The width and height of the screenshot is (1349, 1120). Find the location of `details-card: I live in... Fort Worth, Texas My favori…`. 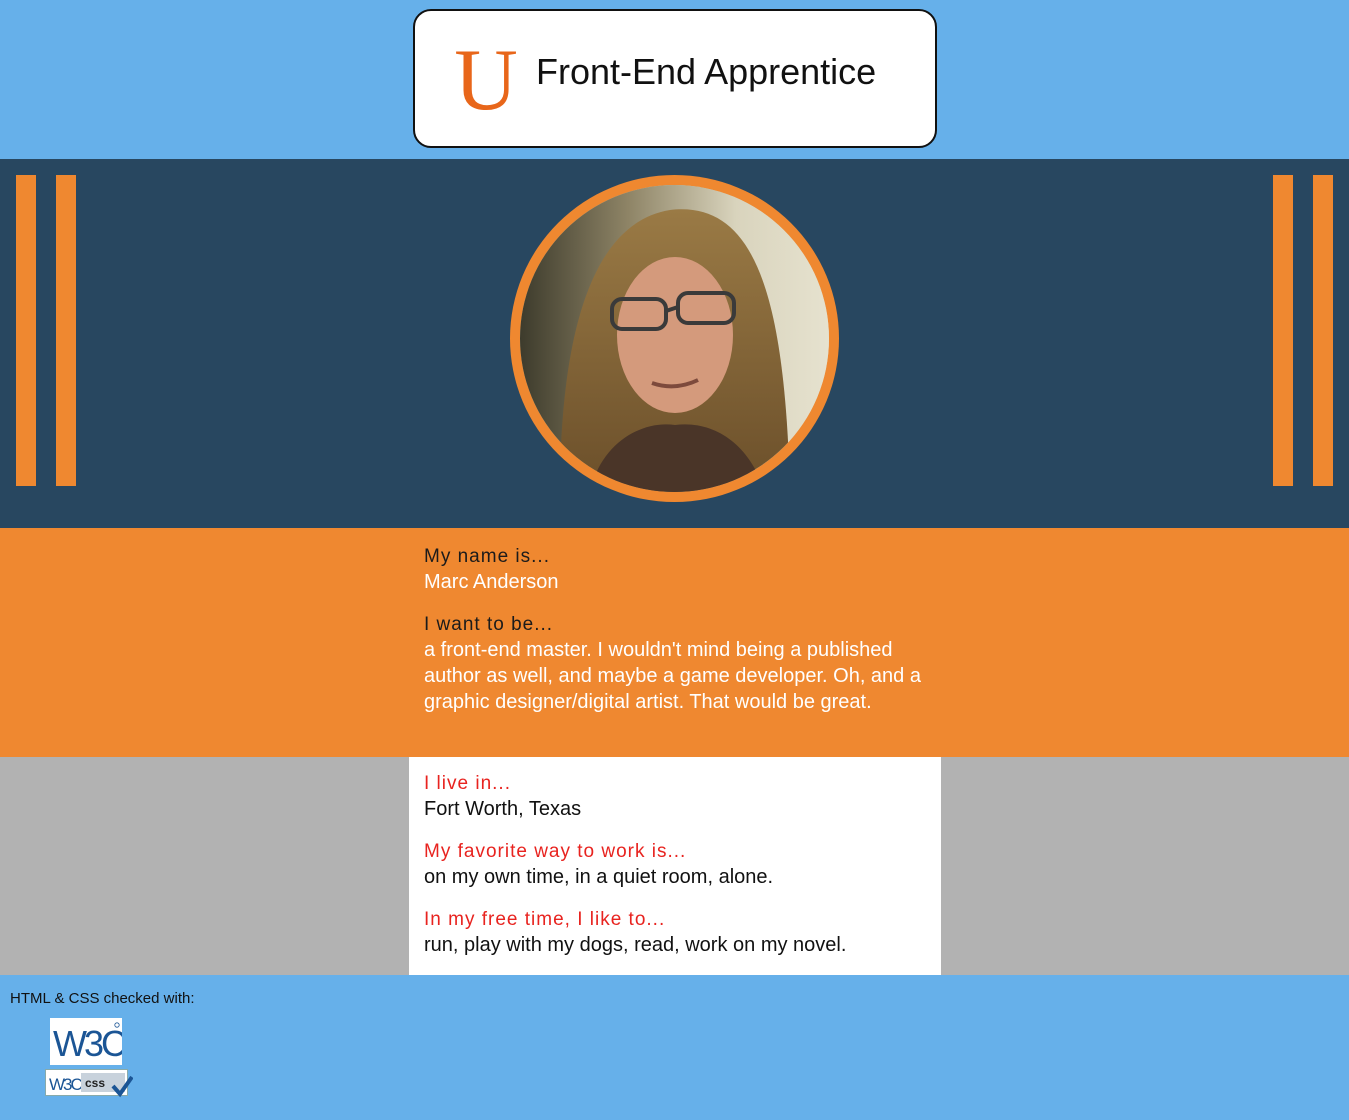

details-card: I live in... Fort Worth, Texas My favori… is located at coordinates (675, 866).